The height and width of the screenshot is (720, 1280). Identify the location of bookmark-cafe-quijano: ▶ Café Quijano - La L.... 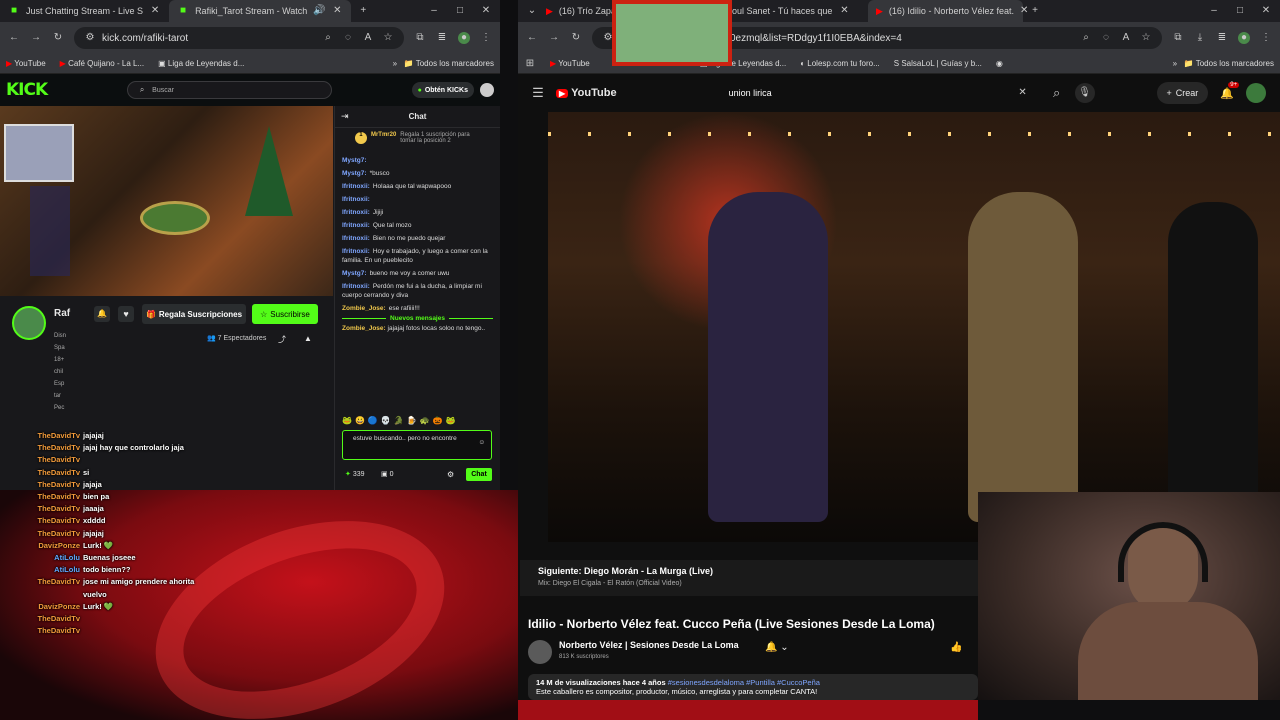
(102, 63).